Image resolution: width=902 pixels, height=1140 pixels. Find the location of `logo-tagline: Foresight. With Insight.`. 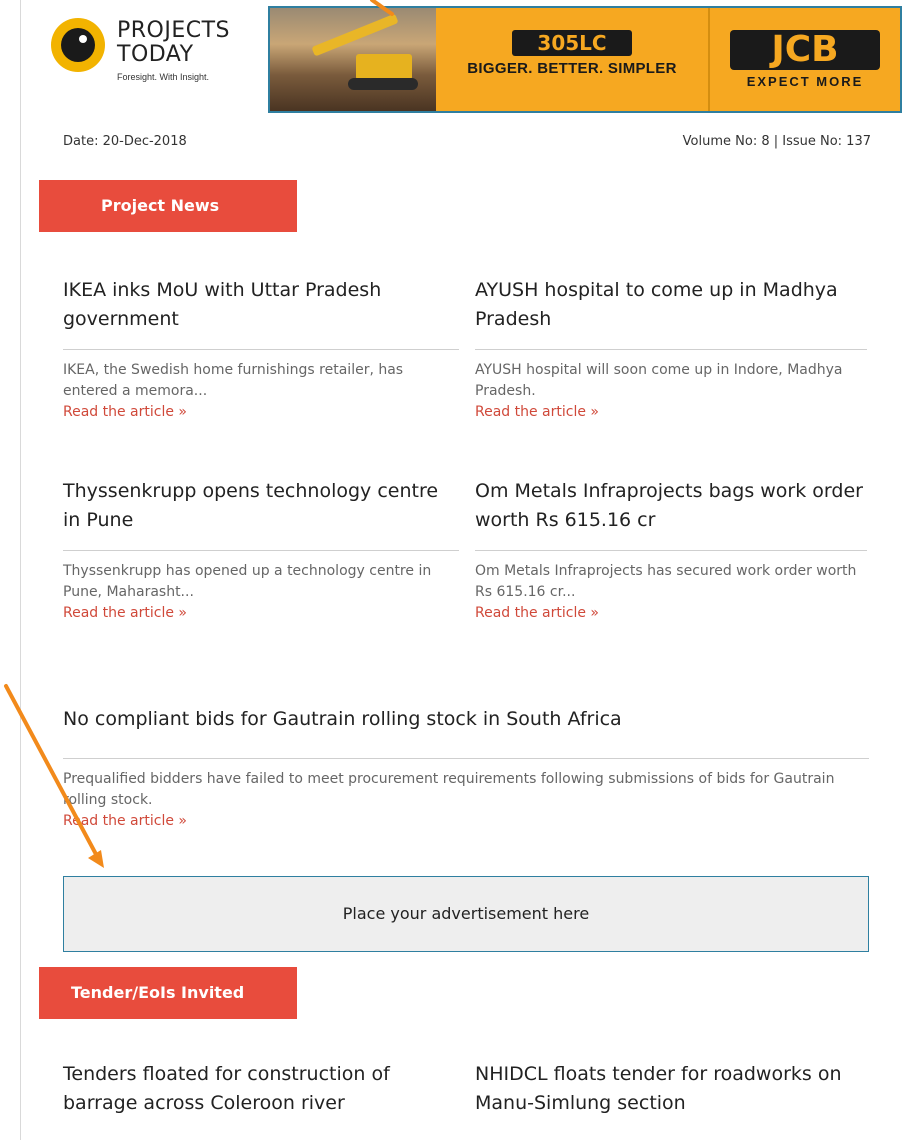

logo-tagline: Foresight. With Insight. is located at coordinates (163, 77).